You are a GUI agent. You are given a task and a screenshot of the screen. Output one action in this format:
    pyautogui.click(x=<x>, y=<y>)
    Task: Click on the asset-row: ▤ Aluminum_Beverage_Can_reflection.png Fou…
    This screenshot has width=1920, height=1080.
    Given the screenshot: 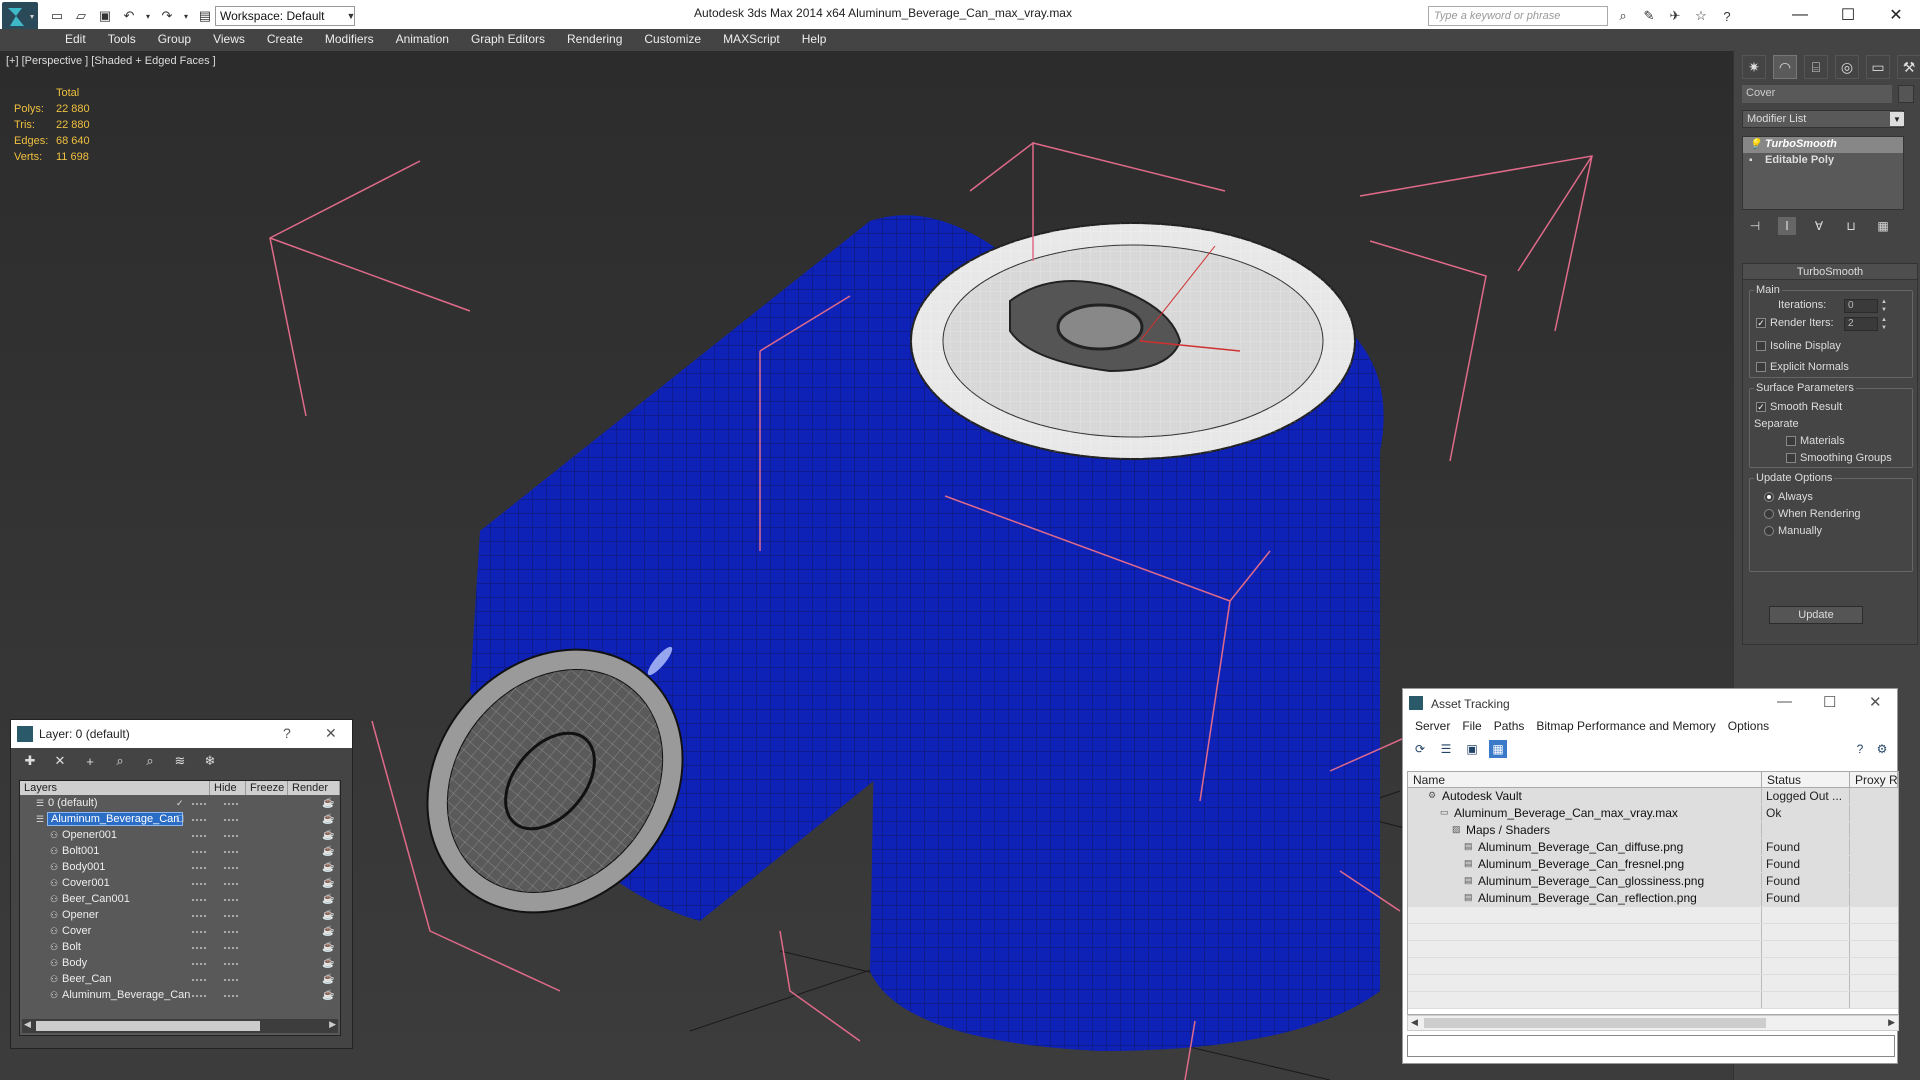 What is the action you would take?
    pyautogui.click(x=1653, y=898)
    